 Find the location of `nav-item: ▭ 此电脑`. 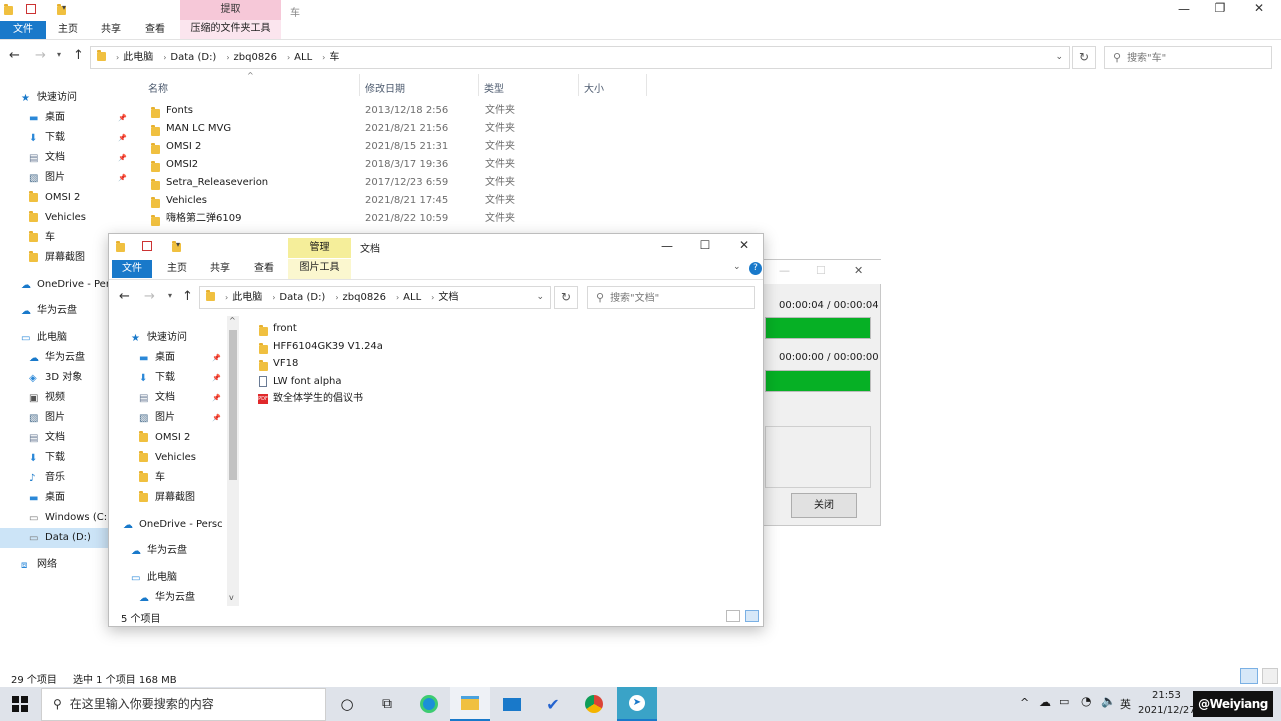

nav-item: ▭ 此电脑 is located at coordinates (172, 578).